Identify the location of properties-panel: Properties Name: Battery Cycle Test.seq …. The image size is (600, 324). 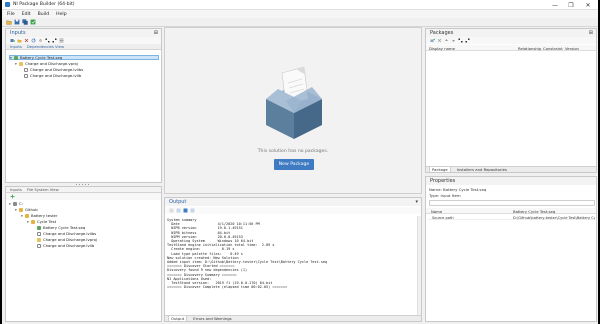
(511, 249).